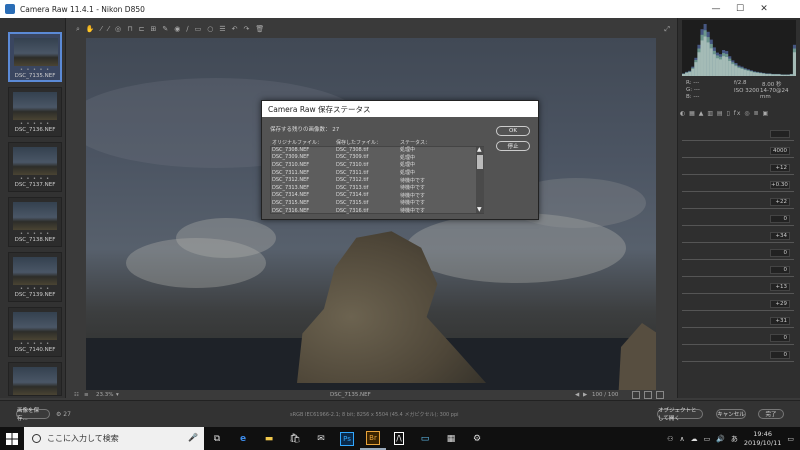 The image size is (800, 450). Describe the element at coordinates (790, 439) in the screenshot. I see `notification-icon: ▭` at that location.